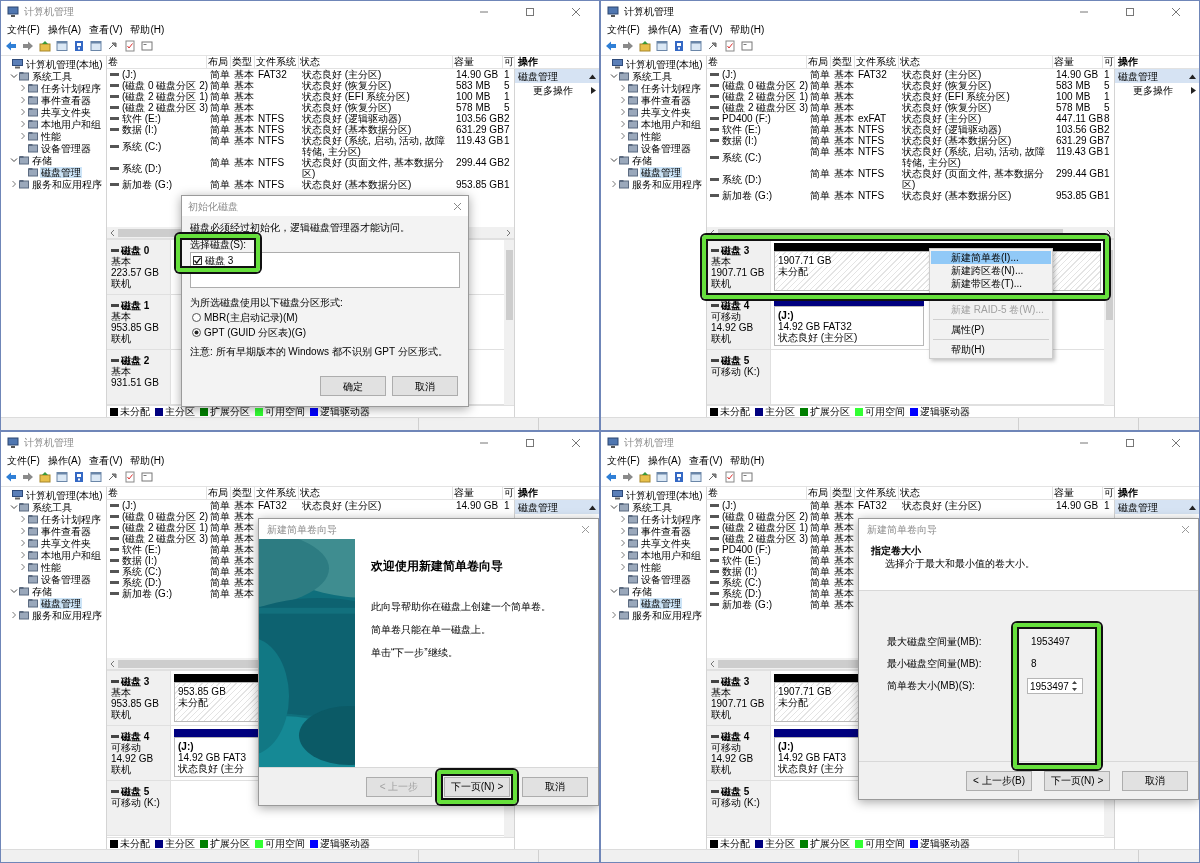 This screenshot has width=1200, height=863. I want to click on chevron-right-icon, so click(1109, 232).